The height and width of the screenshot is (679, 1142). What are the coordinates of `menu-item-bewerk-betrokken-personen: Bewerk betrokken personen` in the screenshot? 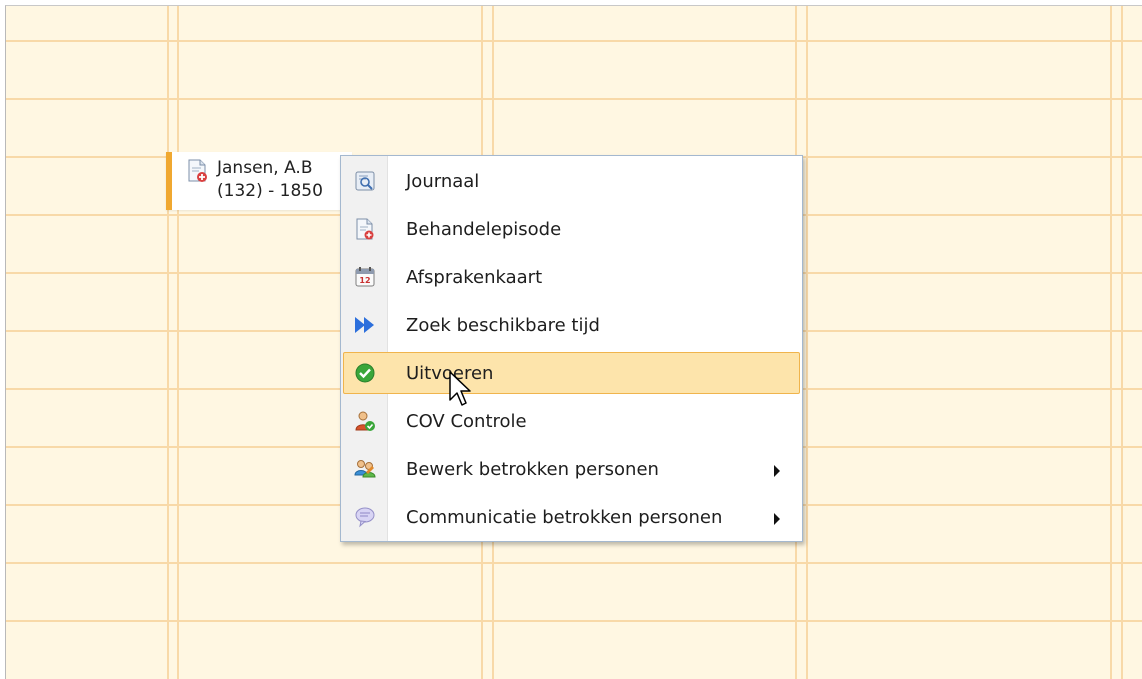 It's located at (571, 470).